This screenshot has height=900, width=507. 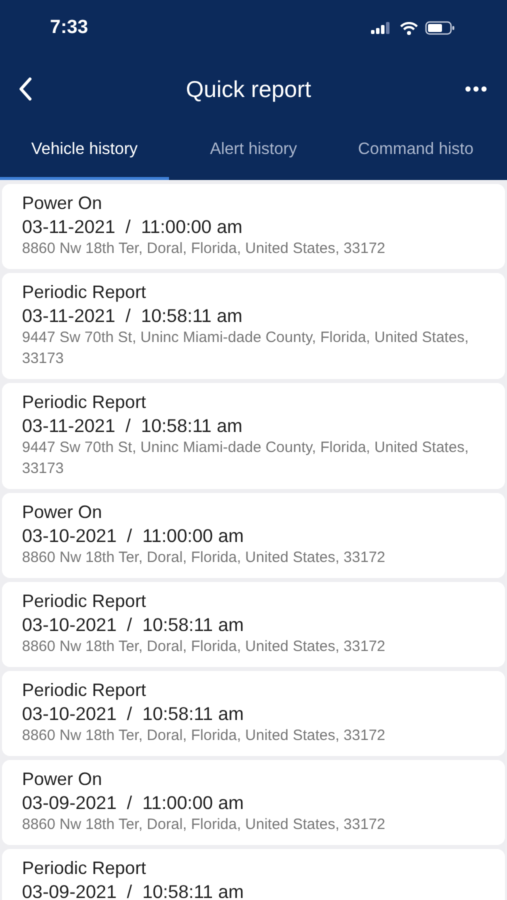 I want to click on event-datetime: 03-10-2021 / 11:00:00 am, so click(x=133, y=535).